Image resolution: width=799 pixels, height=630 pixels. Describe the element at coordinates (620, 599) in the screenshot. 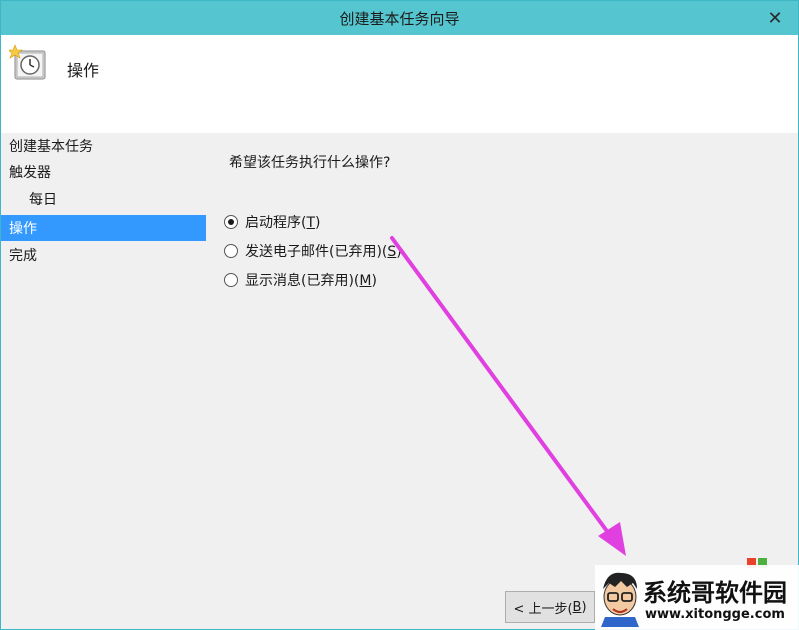

I see `mascot-logo-icon` at that location.